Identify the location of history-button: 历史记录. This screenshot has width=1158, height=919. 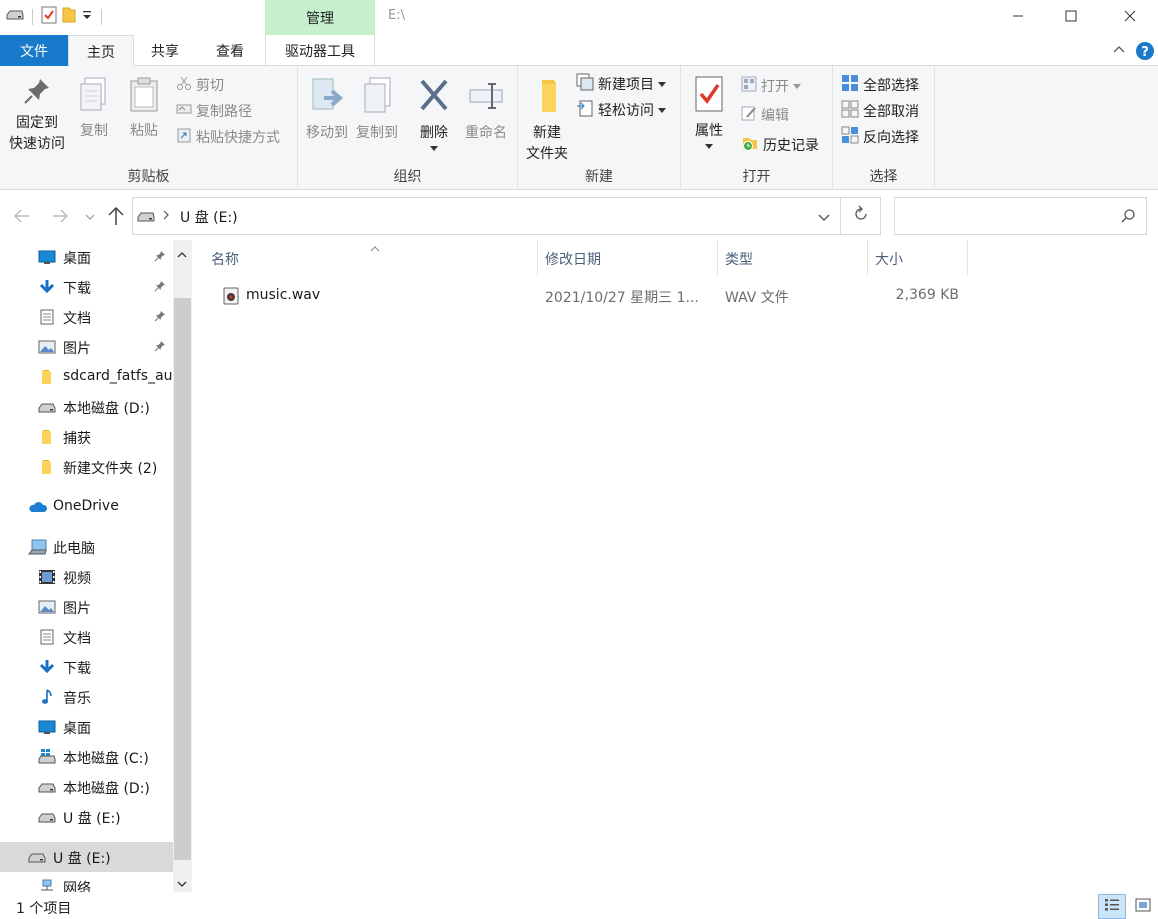
(780, 145).